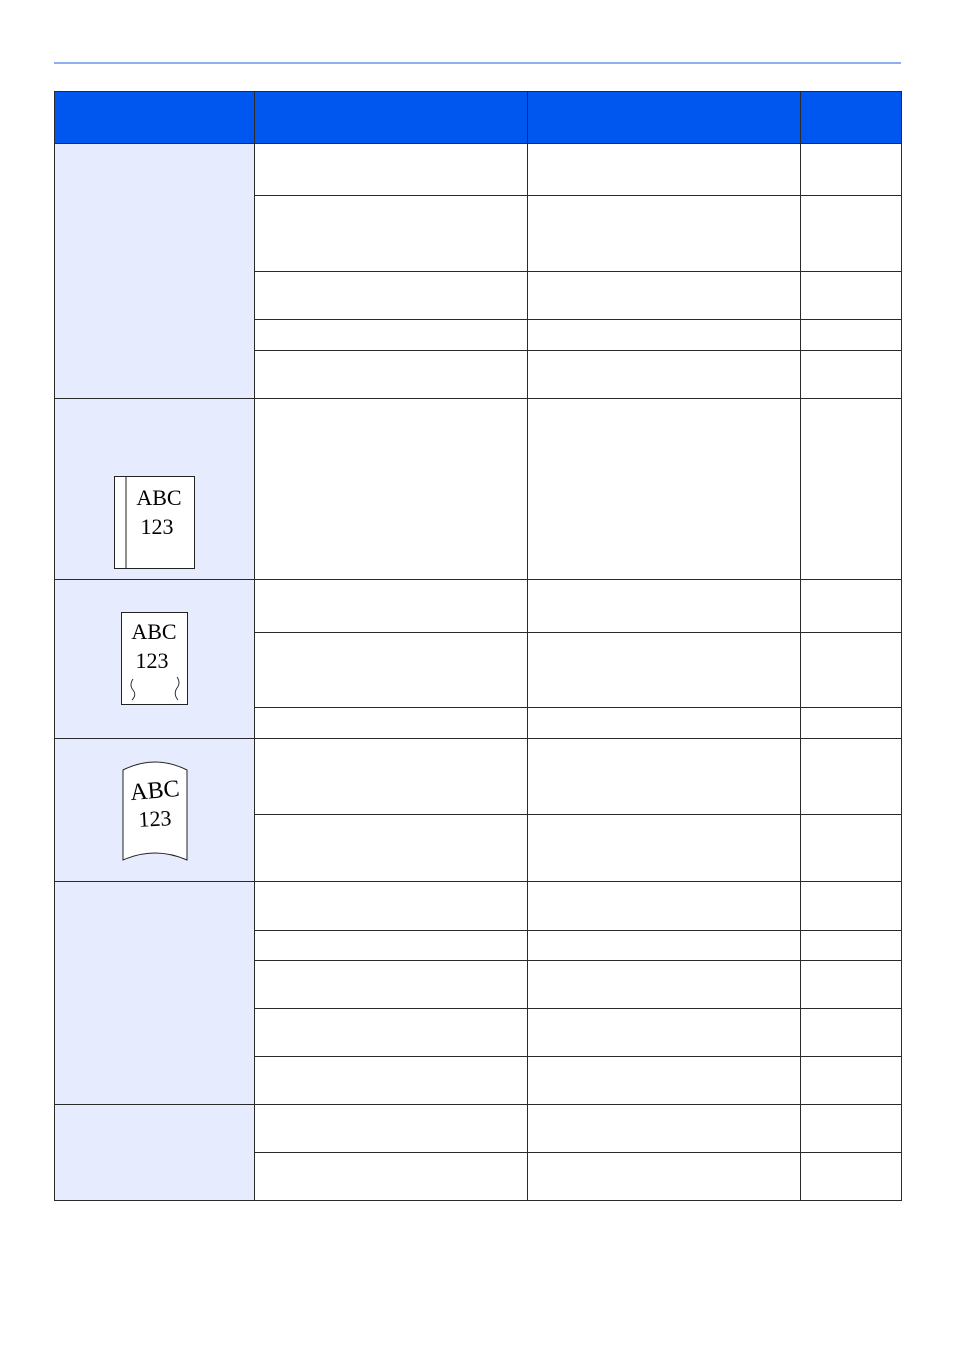 The width and height of the screenshot is (954, 1350). I want to click on header-cell-action, so click(664, 117).